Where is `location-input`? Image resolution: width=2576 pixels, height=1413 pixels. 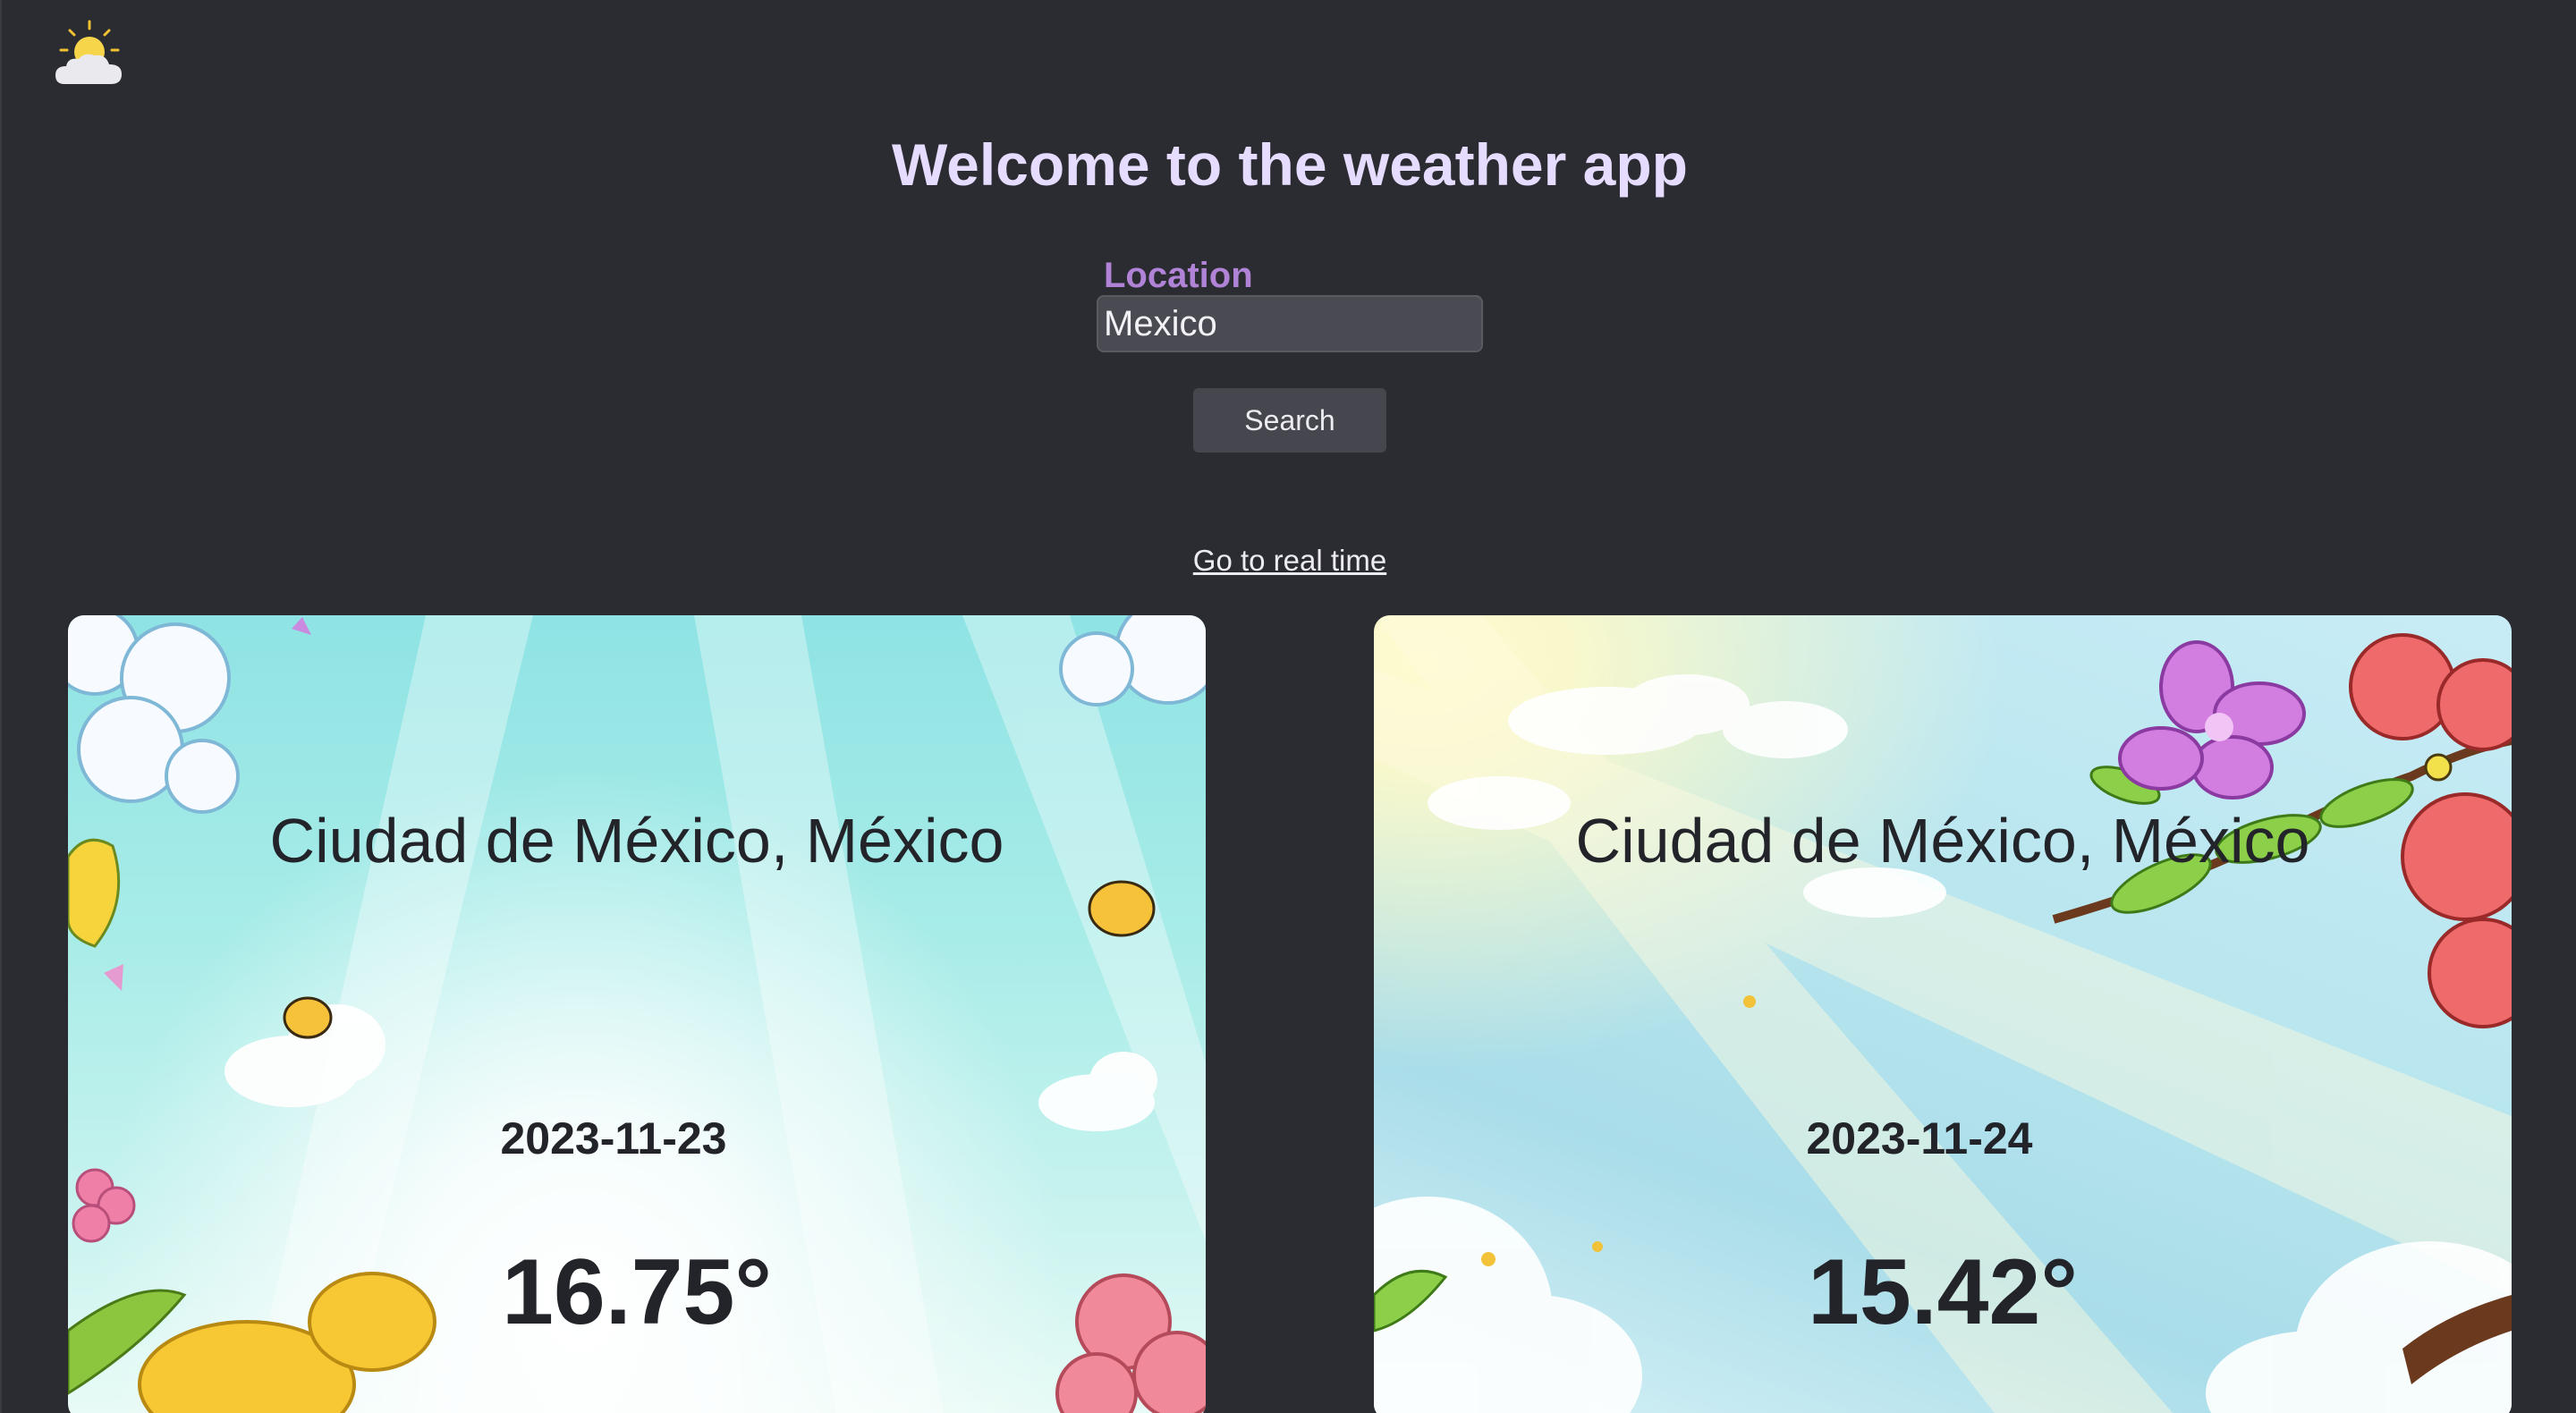 location-input is located at coordinates (1290, 323).